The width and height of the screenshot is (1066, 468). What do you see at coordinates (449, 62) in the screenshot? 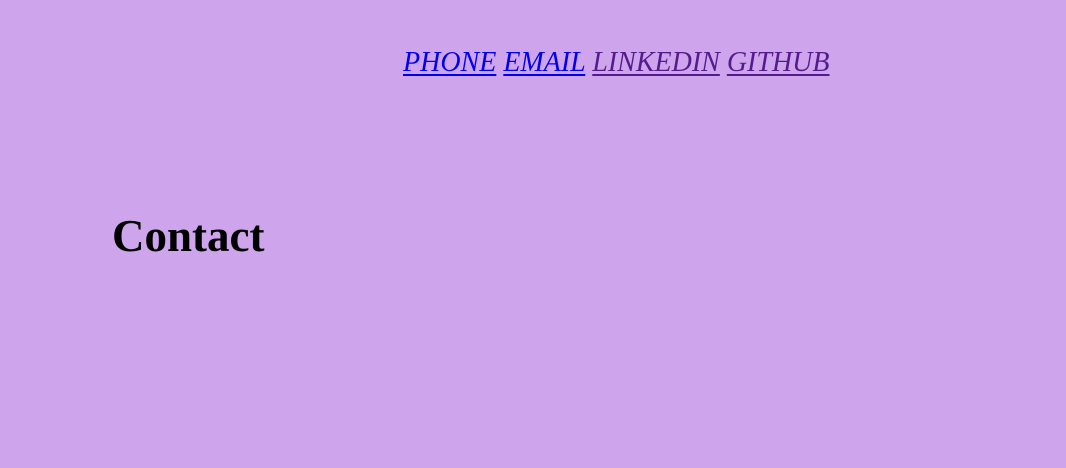
I see `phone-link: PHONE` at bounding box center [449, 62].